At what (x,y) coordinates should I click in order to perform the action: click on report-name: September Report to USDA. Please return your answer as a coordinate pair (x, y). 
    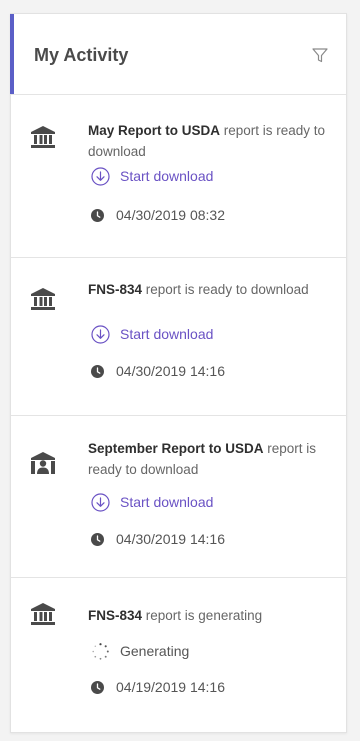
    Looking at the image, I should click on (176, 448).